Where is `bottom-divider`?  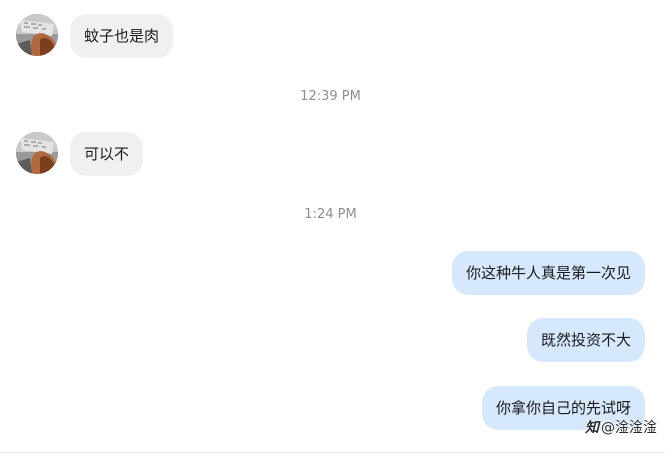
bottom-divider is located at coordinates (332, 452).